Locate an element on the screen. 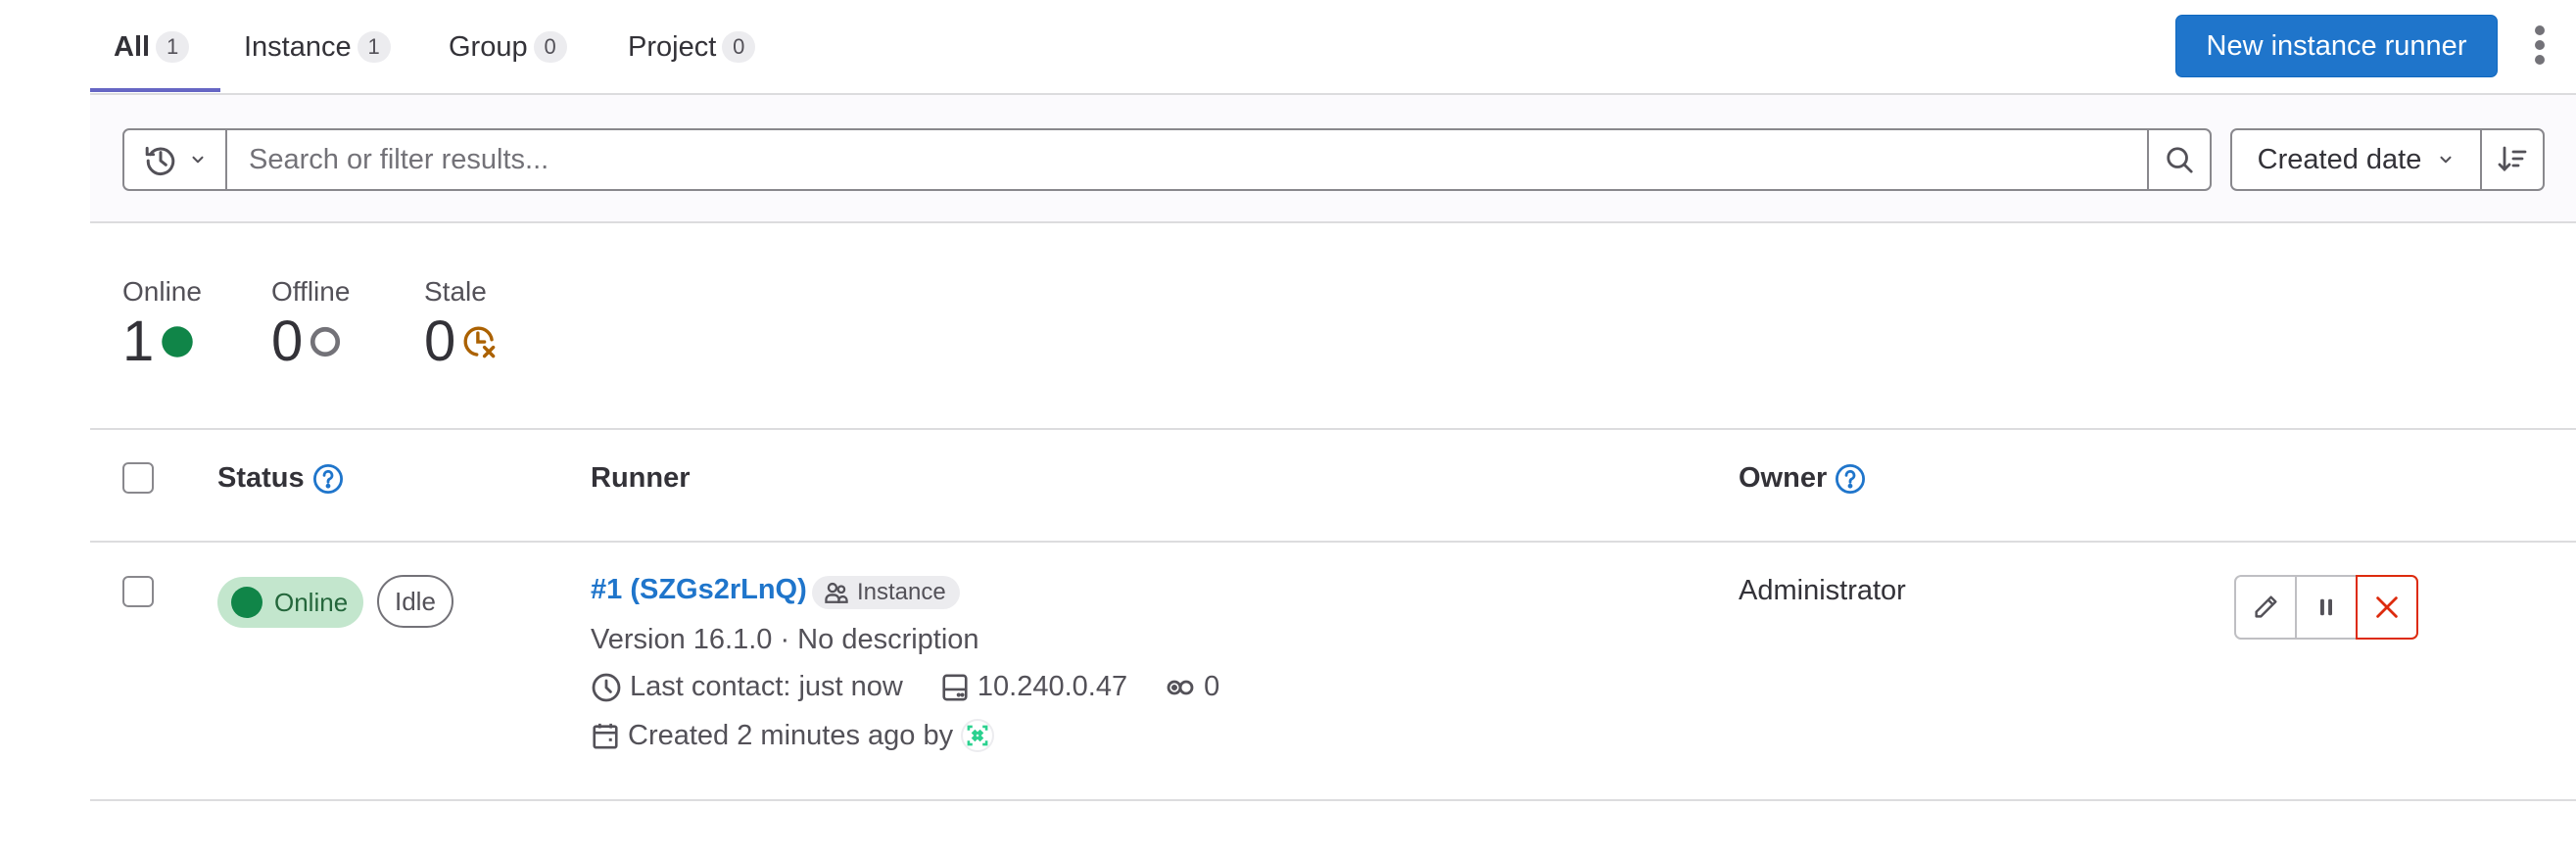 The image size is (2576, 856). runner-version-description: Version 16.1.0 · No description is located at coordinates (785, 639).